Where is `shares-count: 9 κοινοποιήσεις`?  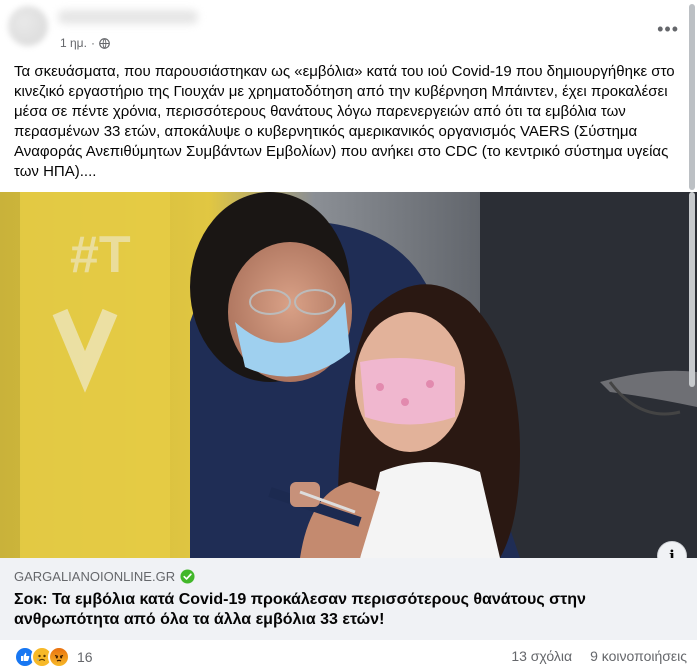
shares-count: 9 κοινοποιήσεις is located at coordinates (638, 656).